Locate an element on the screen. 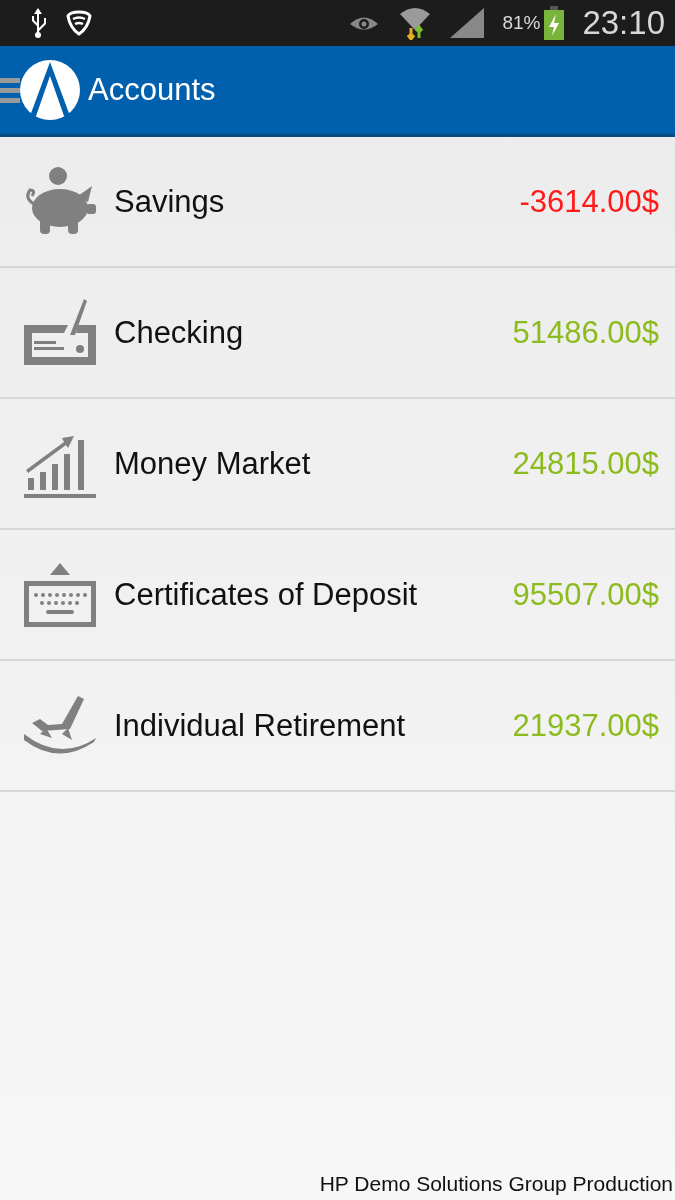  account-balance: -3614.00$ is located at coordinates (589, 201).